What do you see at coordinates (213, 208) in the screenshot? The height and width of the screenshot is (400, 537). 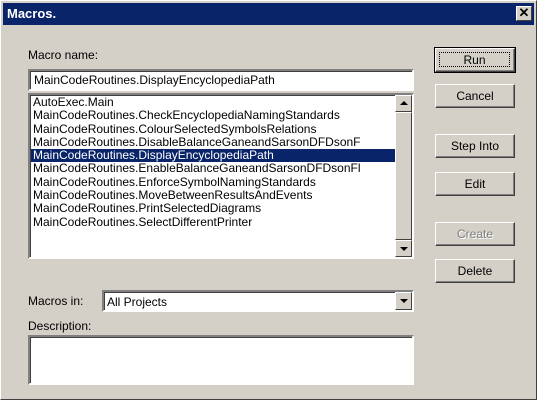 I see `list-item: MainCodeRoutines.PrintSelectedDiagrams` at bounding box center [213, 208].